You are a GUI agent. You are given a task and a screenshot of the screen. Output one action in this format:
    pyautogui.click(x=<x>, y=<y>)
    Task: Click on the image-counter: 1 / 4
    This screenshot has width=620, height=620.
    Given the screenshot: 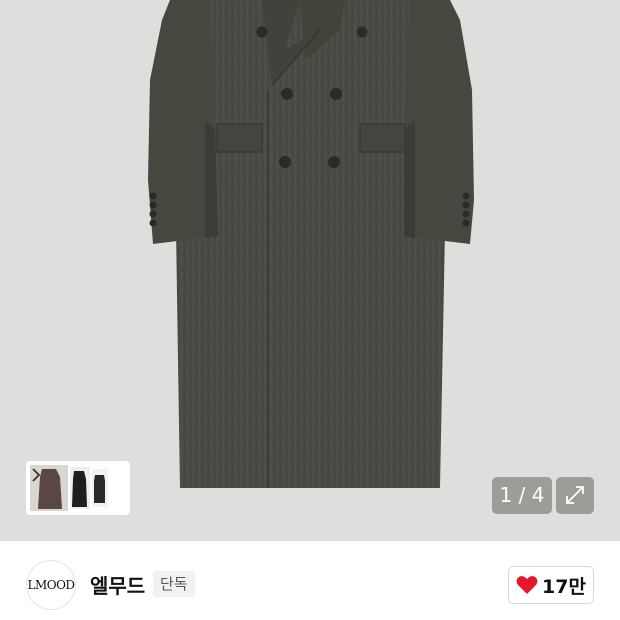 What is the action you would take?
    pyautogui.click(x=522, y=495)
    